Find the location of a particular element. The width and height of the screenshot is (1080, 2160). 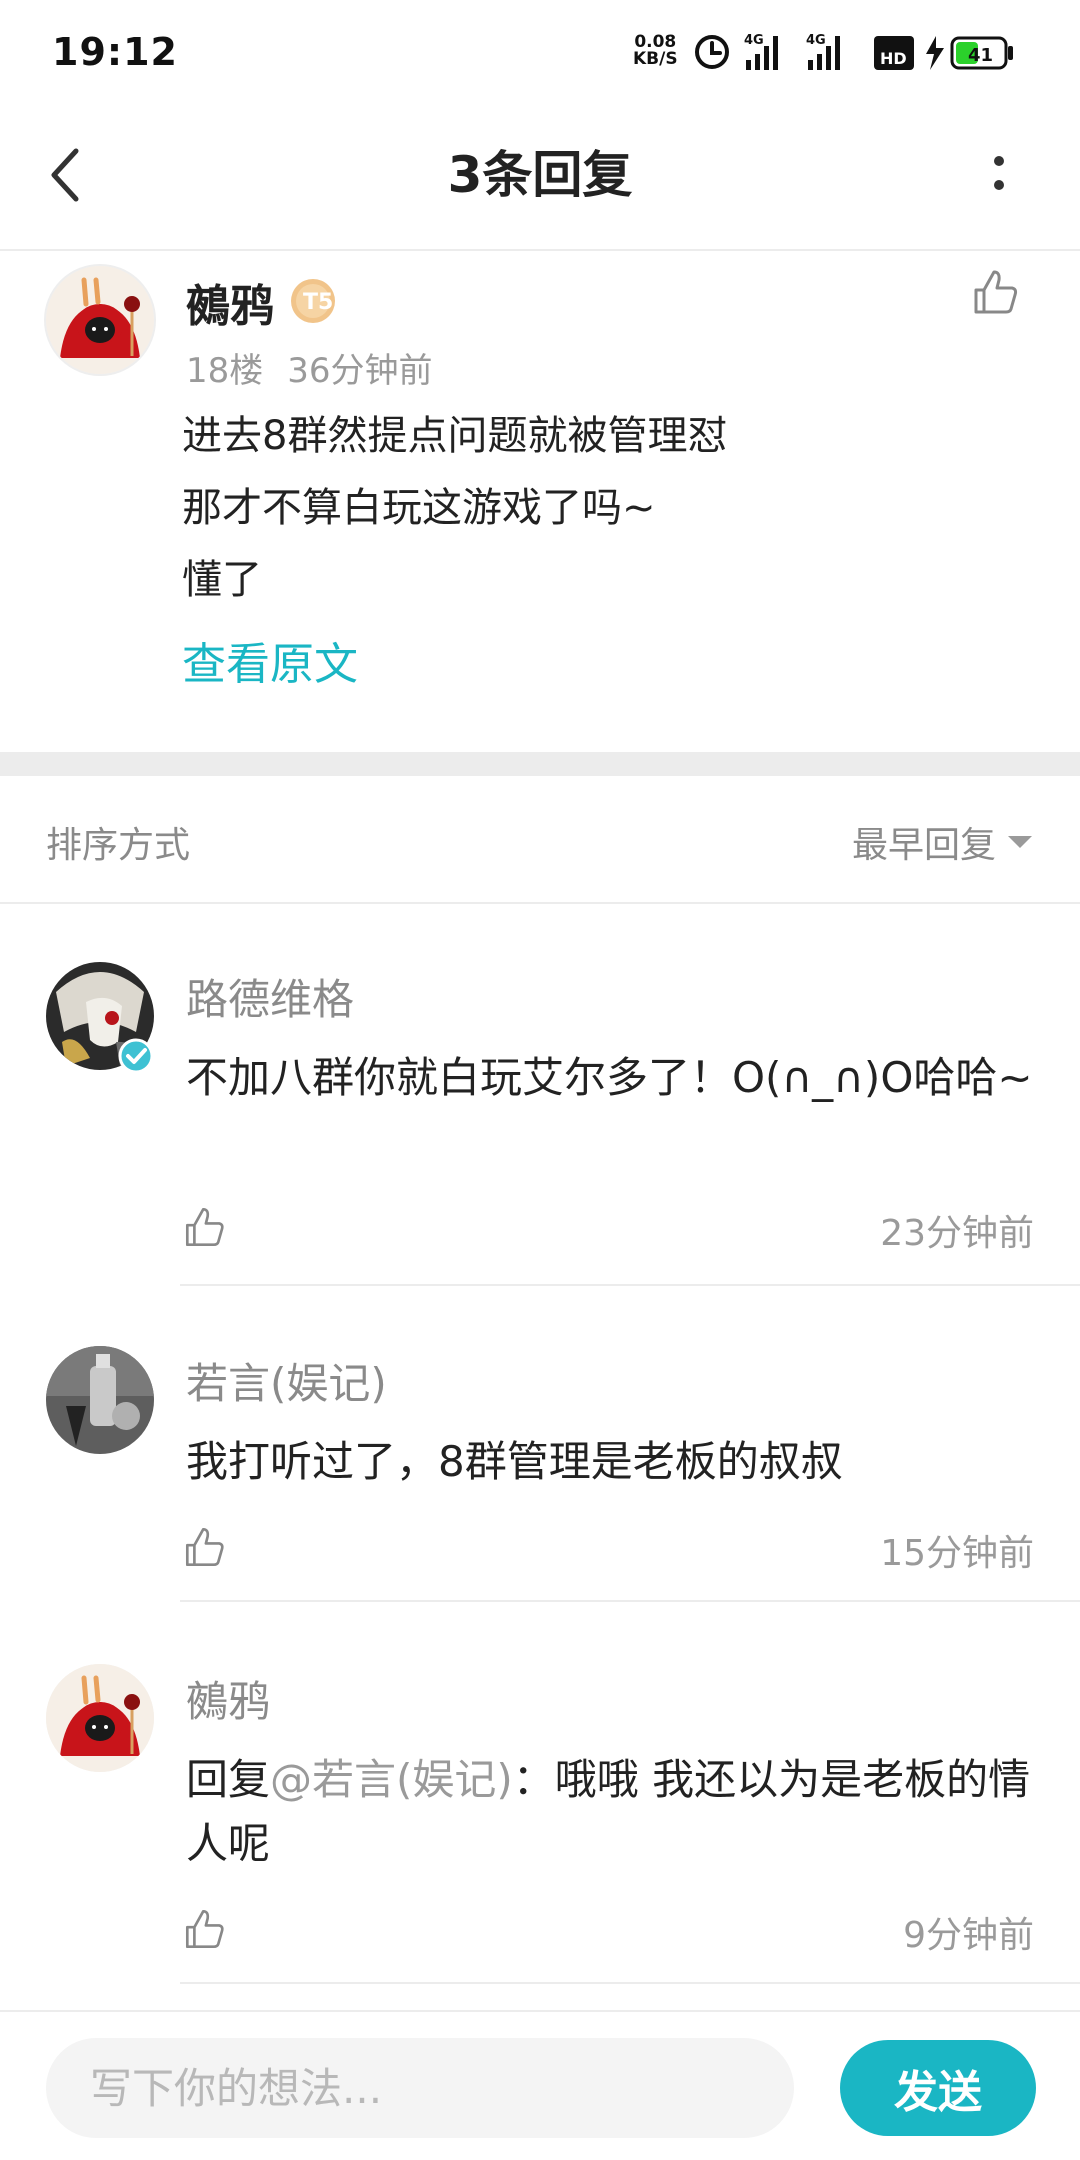

reply-author-name: 若言(娱记) is located at coordinates (286, 1380).